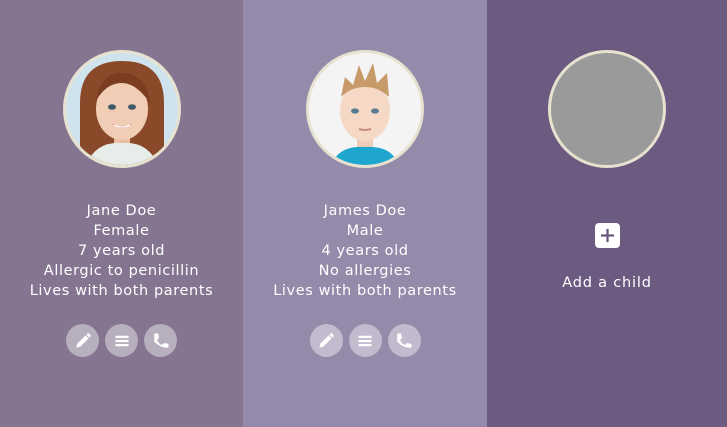 This screenshot has width=727, height=427. Describe the element at coordinates (607, 109) in the screenshot. I see `placeholder-avatar` at that location.